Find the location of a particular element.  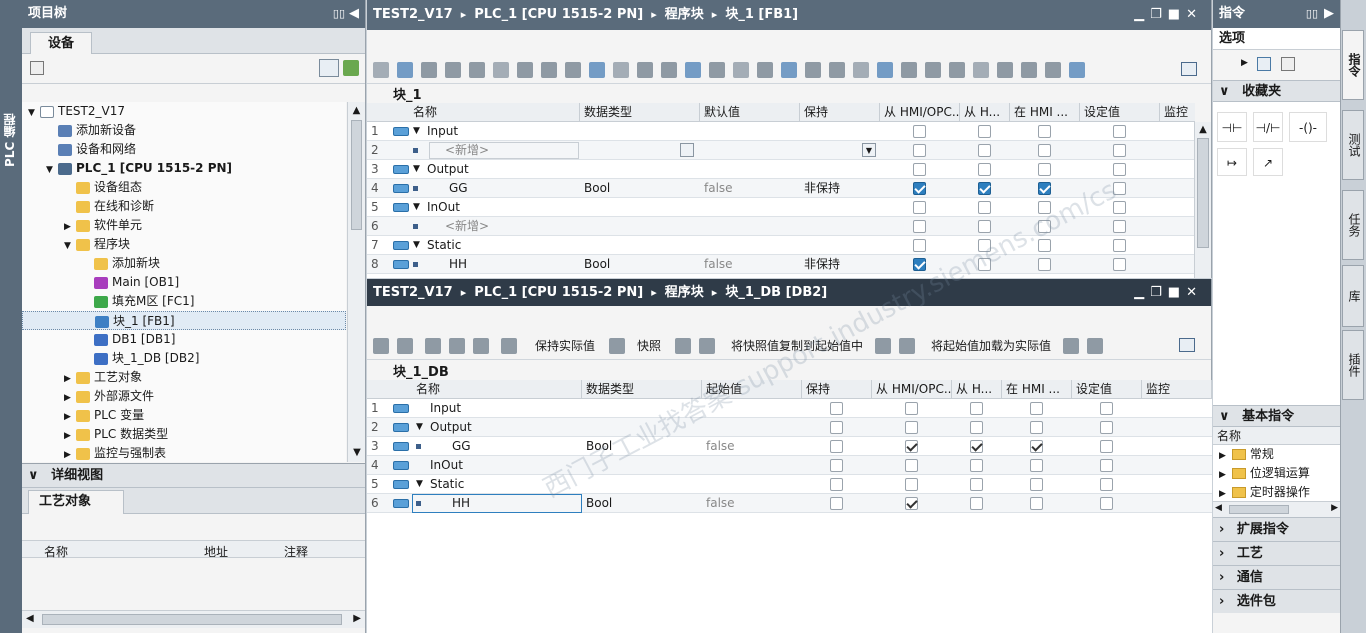

float-icon: ❐ is located at coordinates (1159, 14).